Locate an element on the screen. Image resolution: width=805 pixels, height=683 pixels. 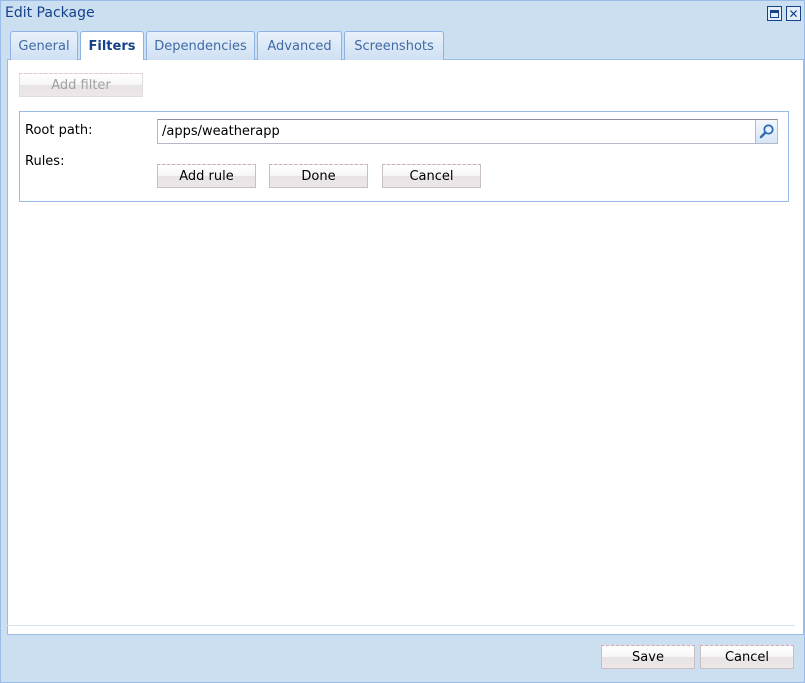
add-rule-button: Add rule is located at coordinates (206, 176).